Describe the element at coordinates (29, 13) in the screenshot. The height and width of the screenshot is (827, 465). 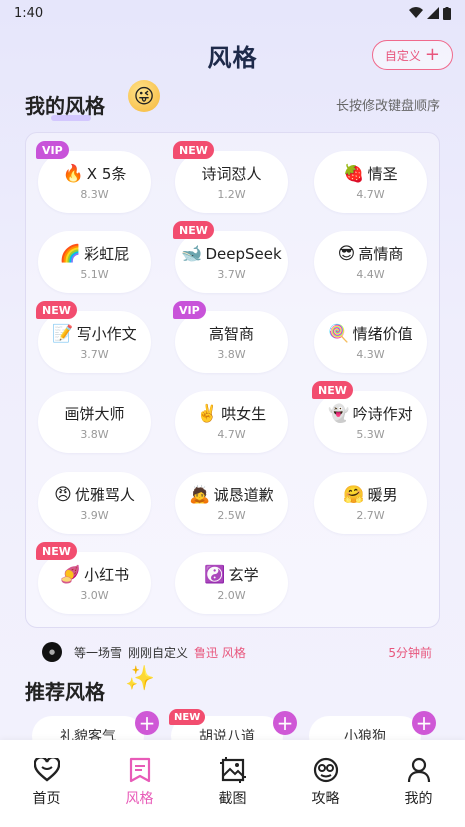
I see `status-time: 1:40` at that location.